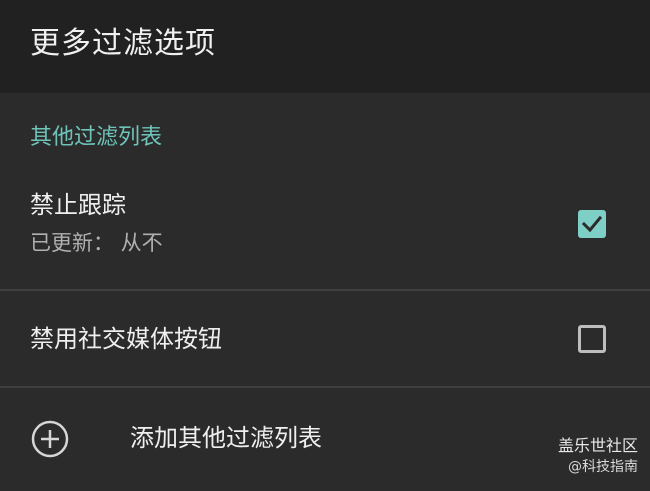 This screenshot has height=491, width=650. I want to click on section-header-other-filter-lists: 其他过滤列表, so click(96, 137).